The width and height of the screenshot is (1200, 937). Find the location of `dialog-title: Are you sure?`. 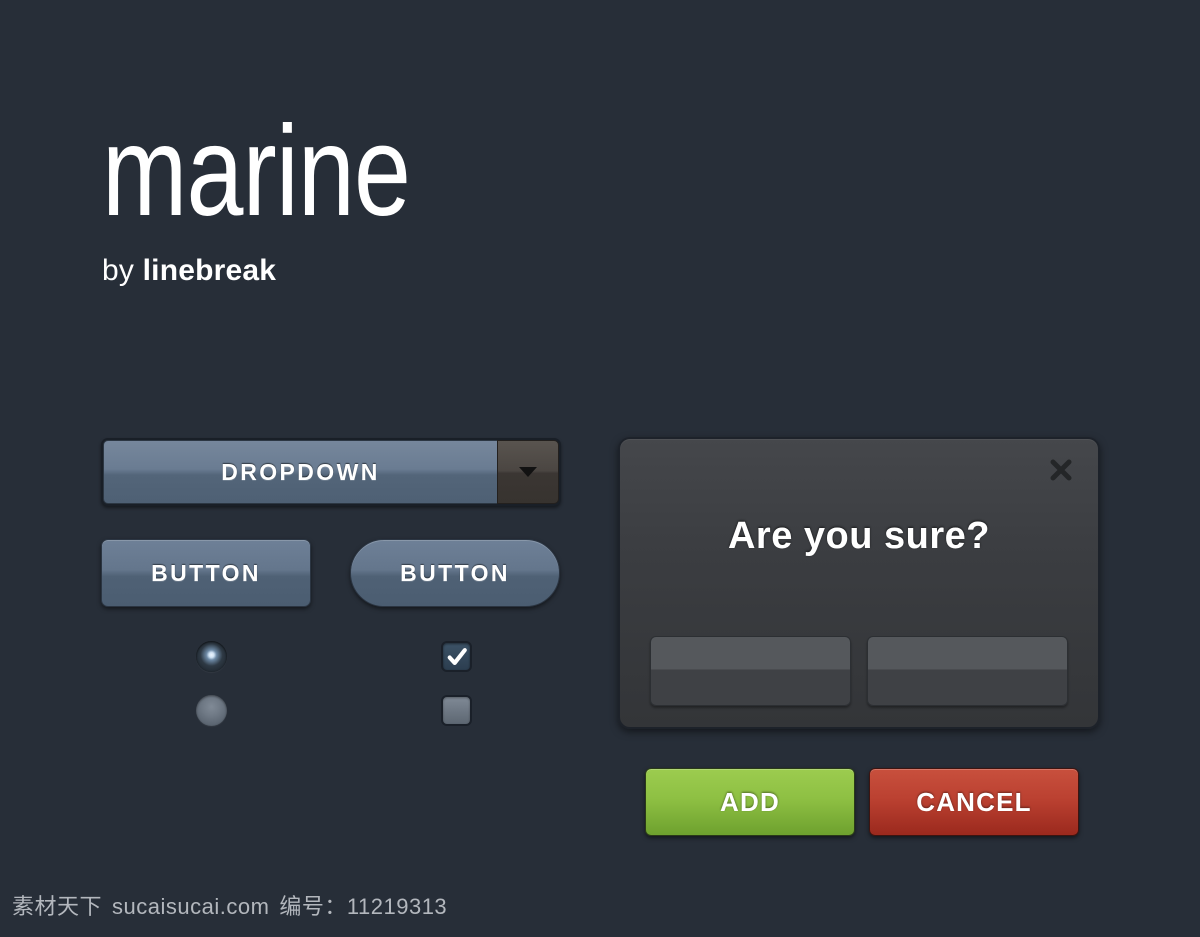

dialog-title: Are you sure? is located at coordinates (859, 536).